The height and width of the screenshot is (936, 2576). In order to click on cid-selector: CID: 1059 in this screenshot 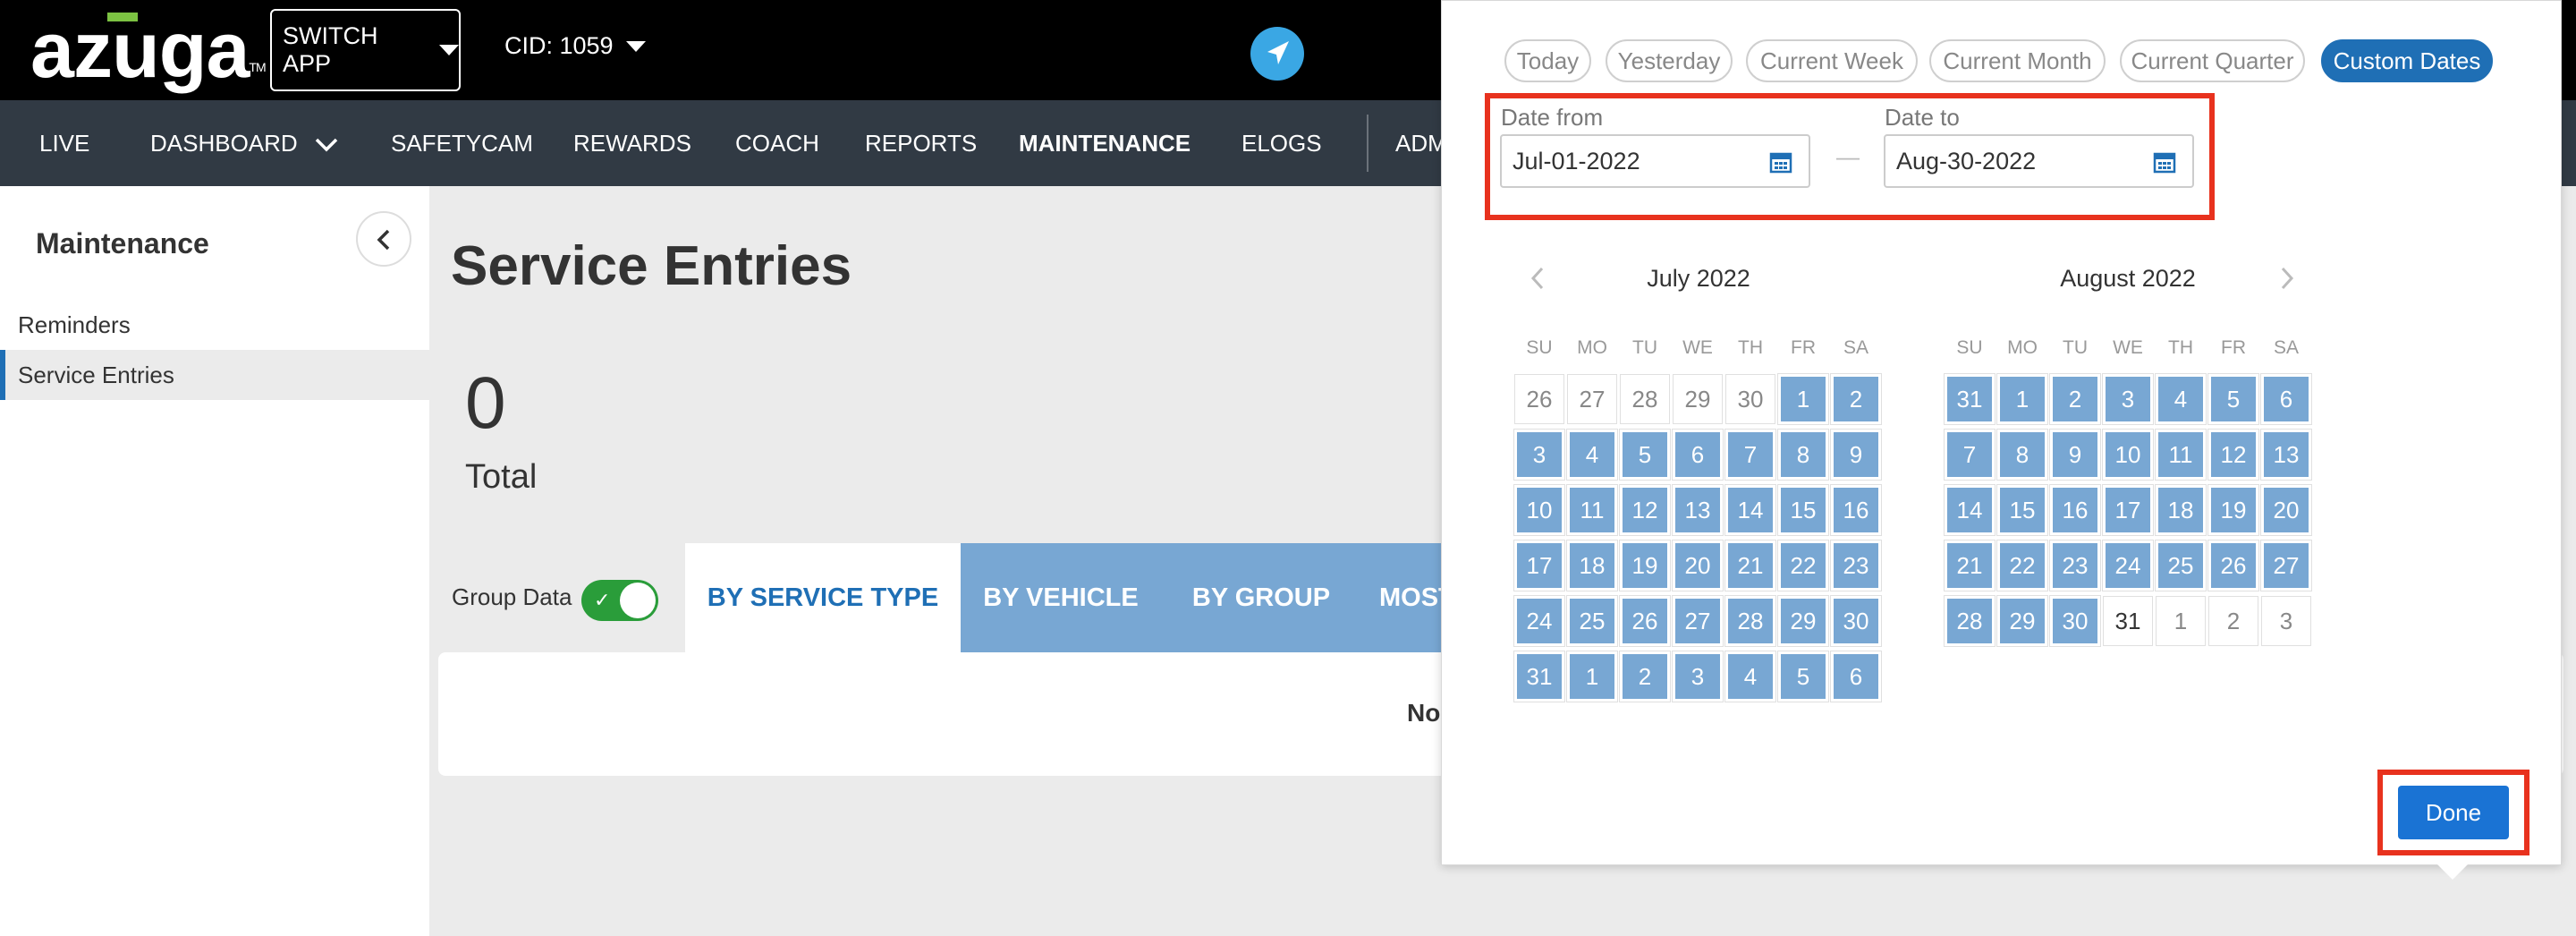, I will do `click(575, 46)`.